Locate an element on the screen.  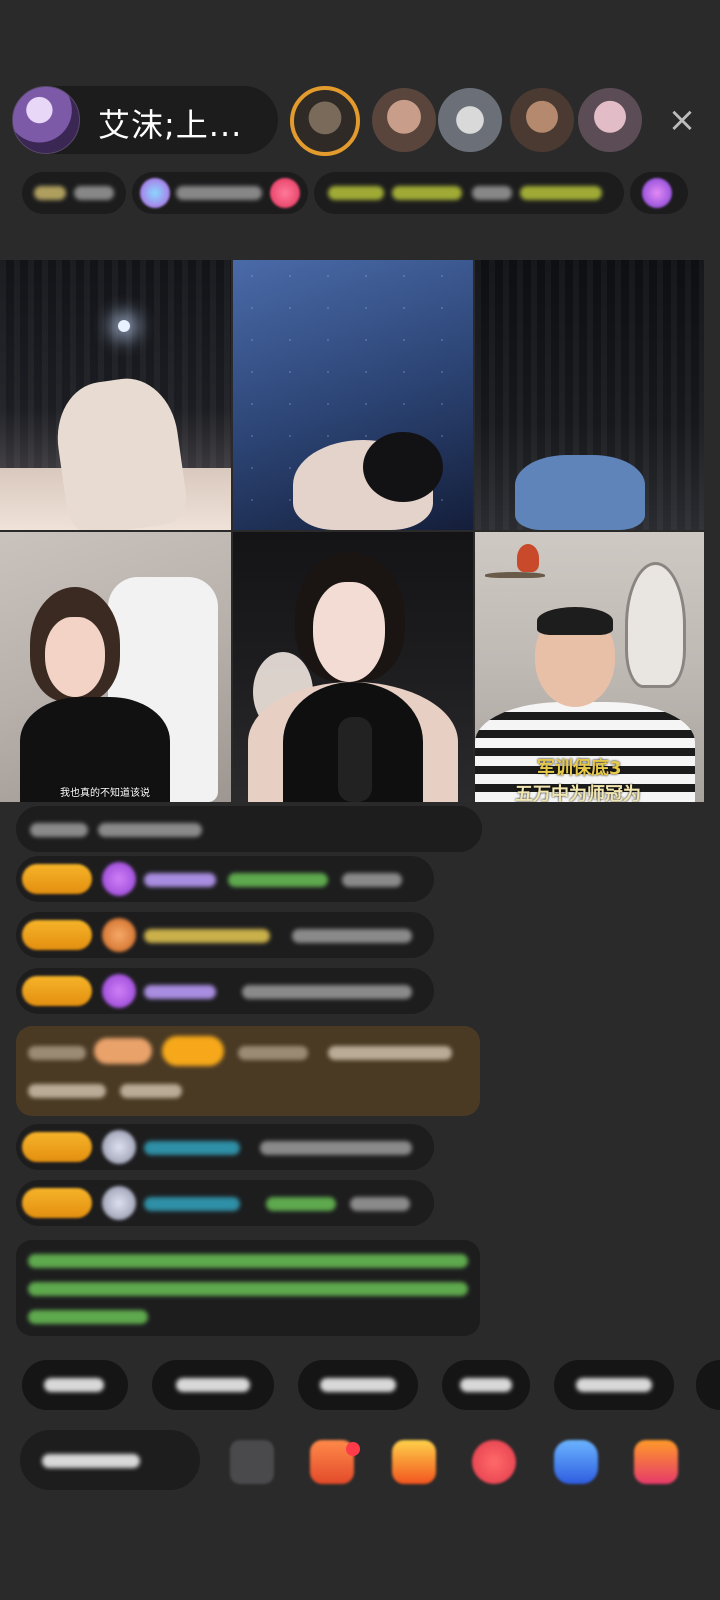
microphone is located at coordinates (355, 759).